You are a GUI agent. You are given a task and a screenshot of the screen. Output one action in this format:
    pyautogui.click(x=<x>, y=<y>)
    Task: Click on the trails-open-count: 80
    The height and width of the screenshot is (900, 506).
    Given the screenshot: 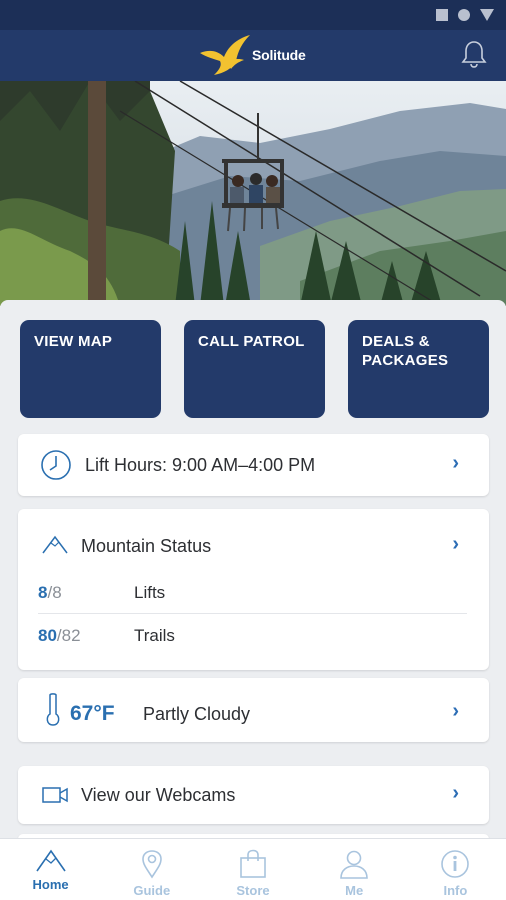 What is the action you would take?
    pyautogui.click(x=47, y=635)
    